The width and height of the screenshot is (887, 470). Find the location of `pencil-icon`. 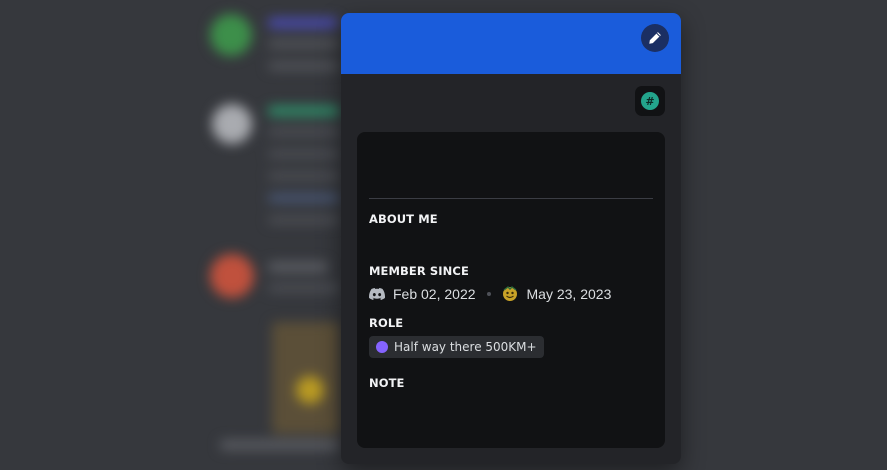

pencil-icon is located at coordinates (655, 38).